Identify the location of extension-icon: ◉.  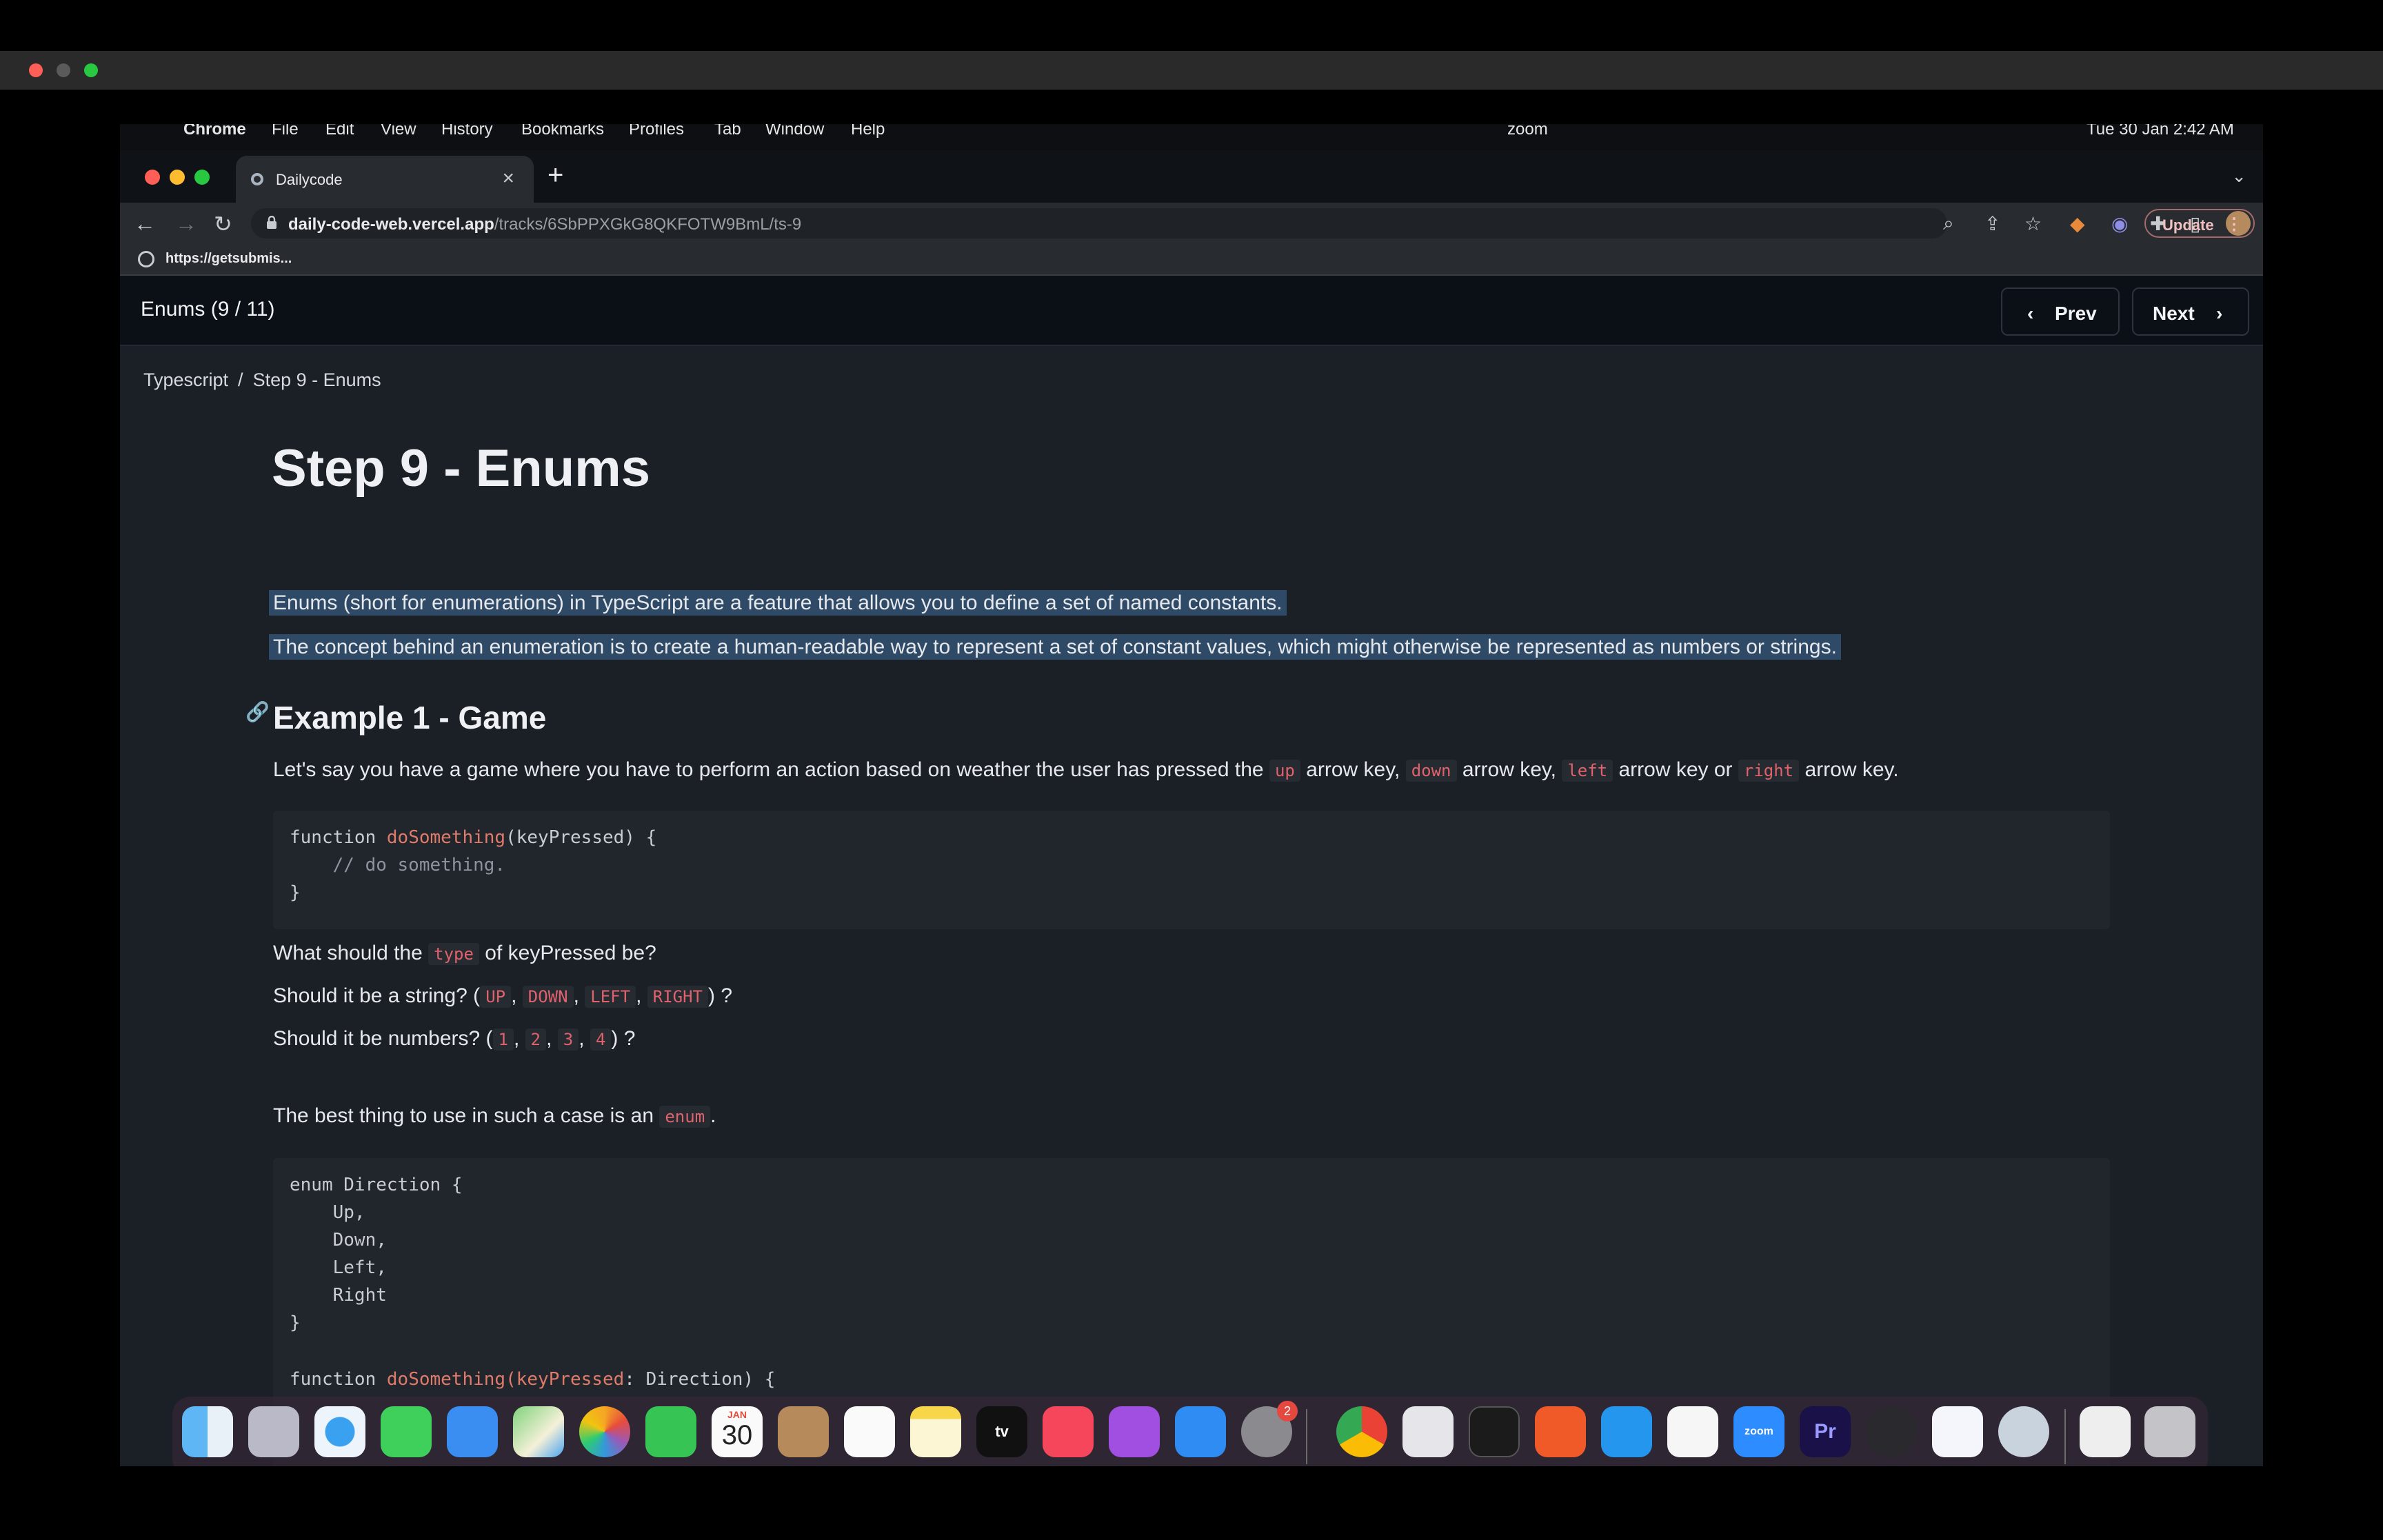
(2119, 224).